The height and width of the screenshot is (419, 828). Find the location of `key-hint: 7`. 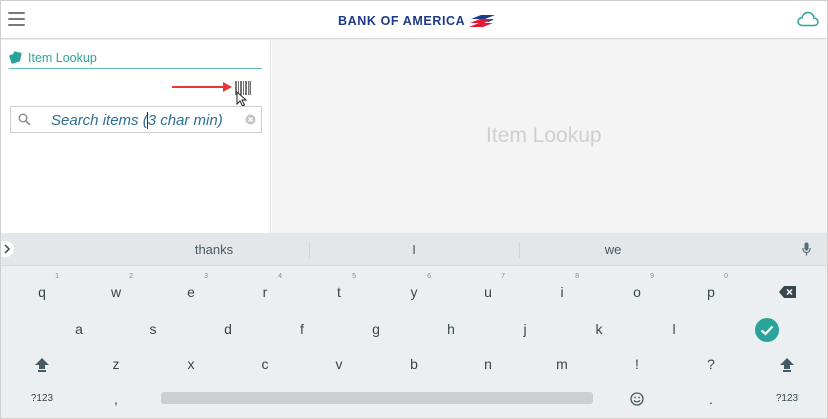

key-hint: 7 is located at coordinates (503, 276).